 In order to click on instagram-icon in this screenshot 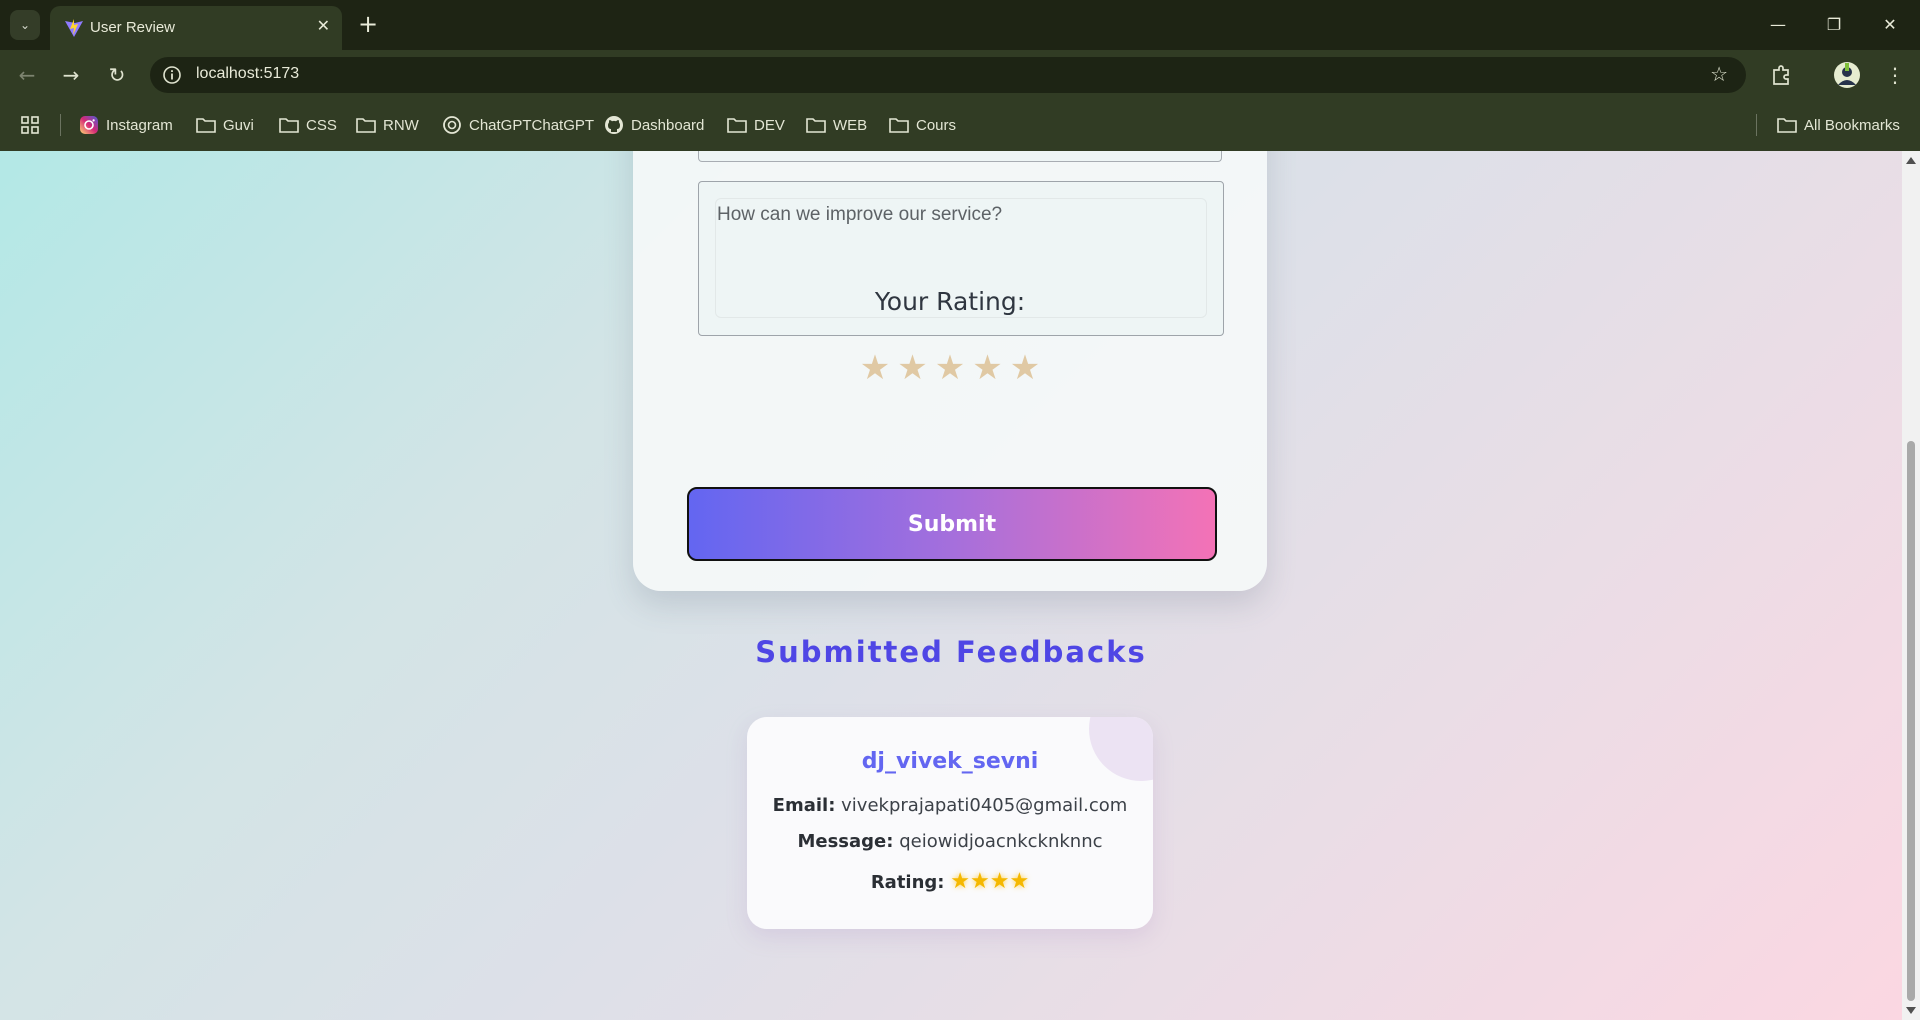, I will do `click(89, 125)`.